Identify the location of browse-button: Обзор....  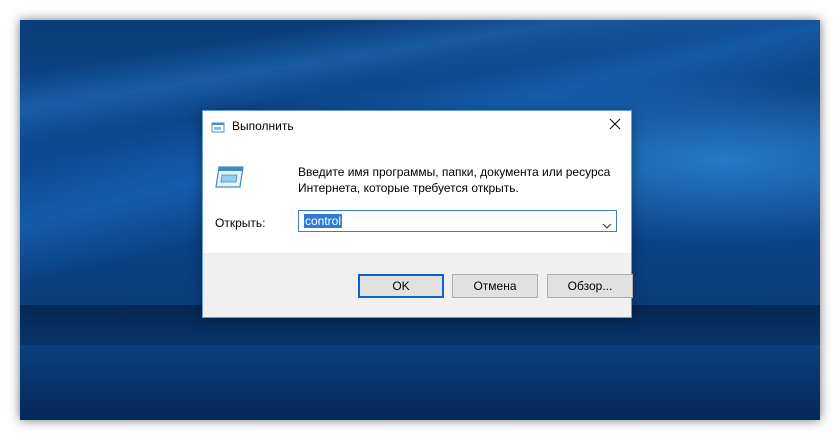
(590, 286).